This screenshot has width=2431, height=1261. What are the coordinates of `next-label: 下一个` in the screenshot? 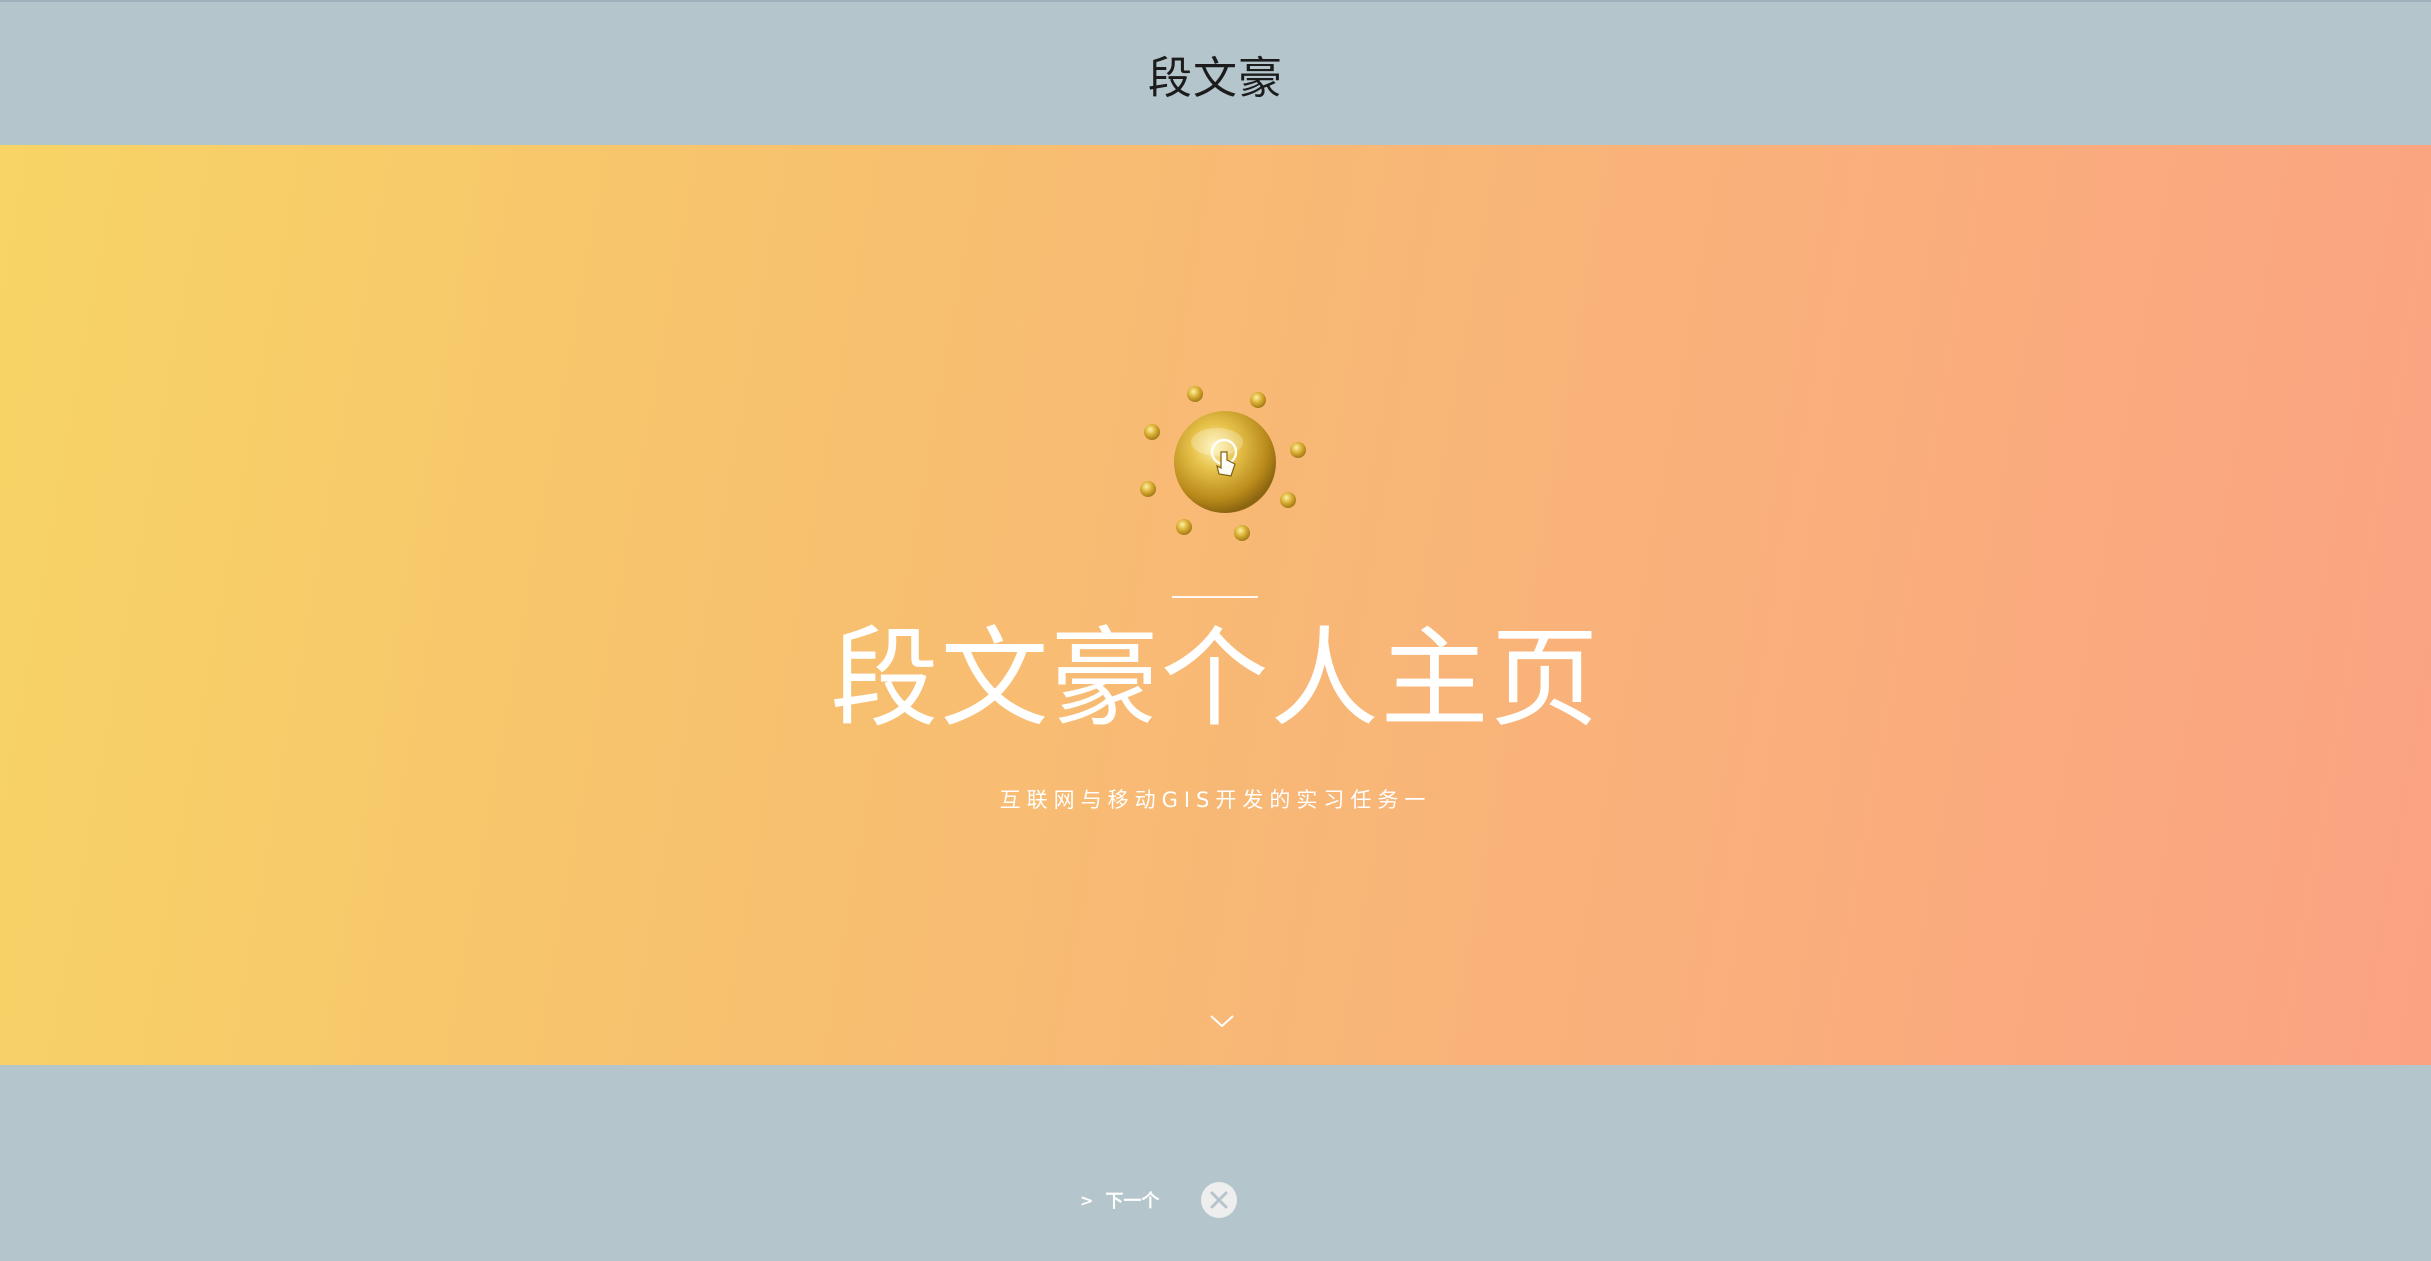 It's located at (1132, 1201).